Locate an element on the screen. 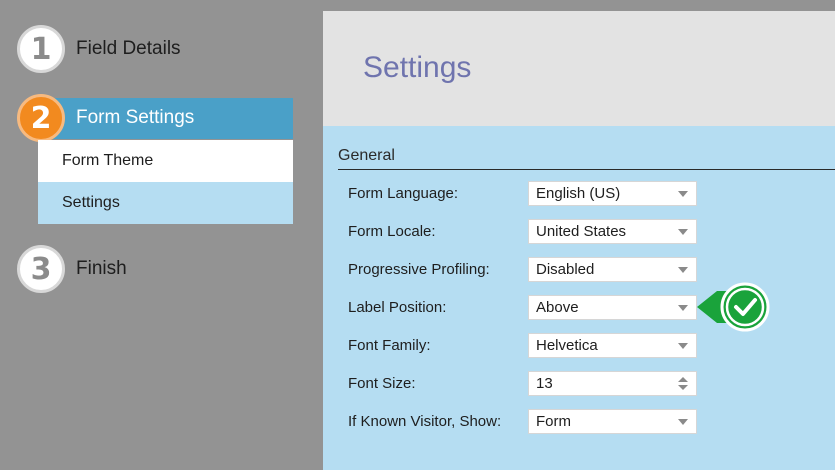 The width and height of the screenshot is (835, 470). form-locale-select: United States is located at coordinates (612, 231).